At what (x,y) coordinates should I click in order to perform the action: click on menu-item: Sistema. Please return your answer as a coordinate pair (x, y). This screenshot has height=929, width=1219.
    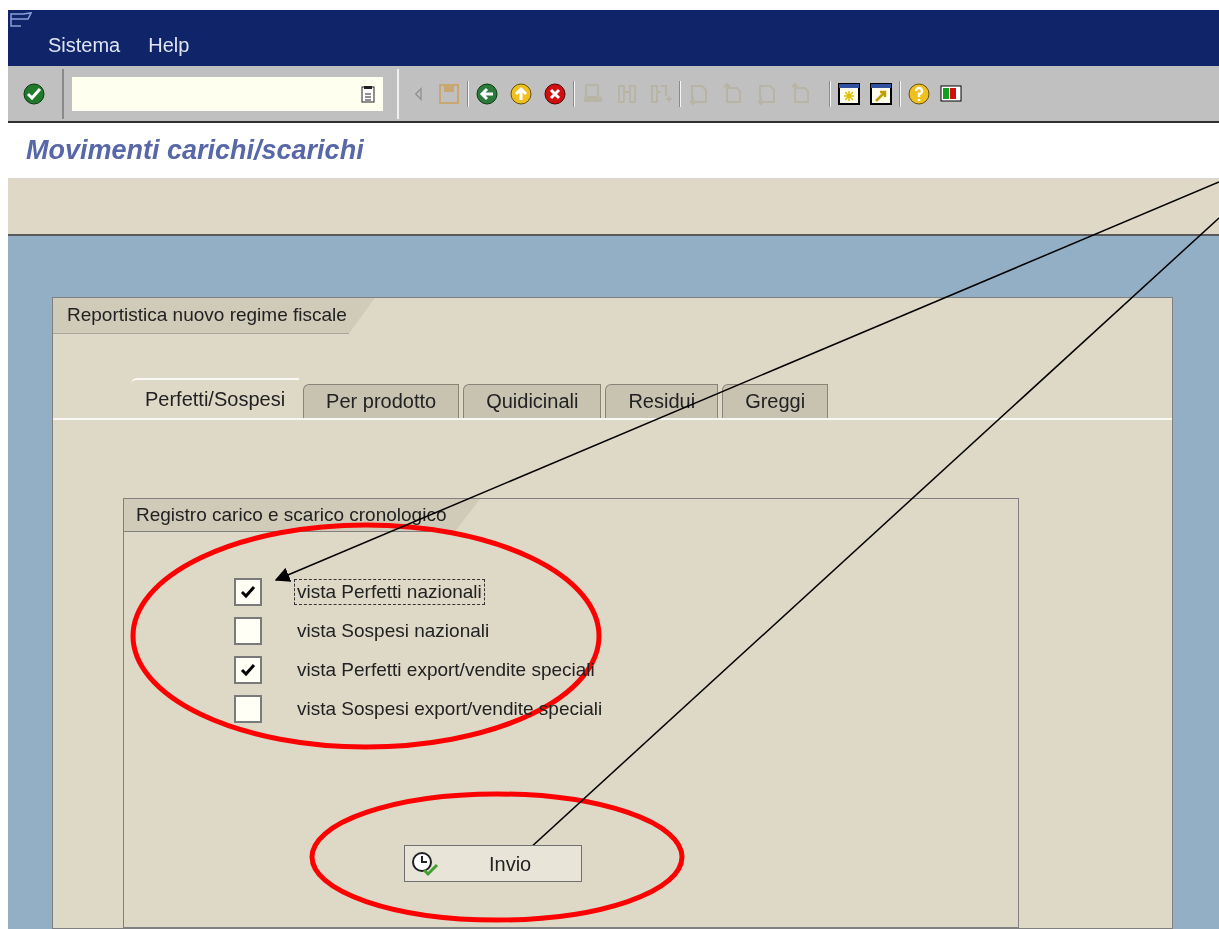
    Looking at the image, I should click on (84, 45).